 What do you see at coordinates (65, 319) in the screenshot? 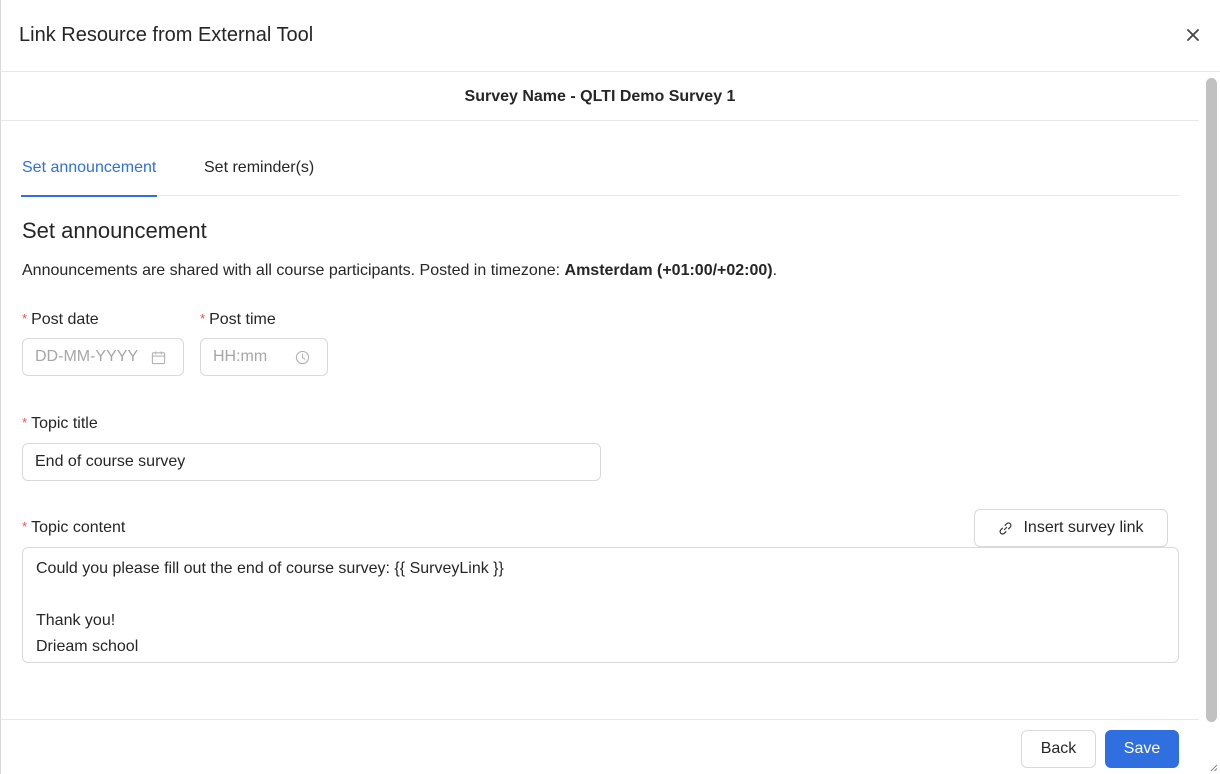
I see `post-date-label-text: Post date` at bounding box center [65, 319].